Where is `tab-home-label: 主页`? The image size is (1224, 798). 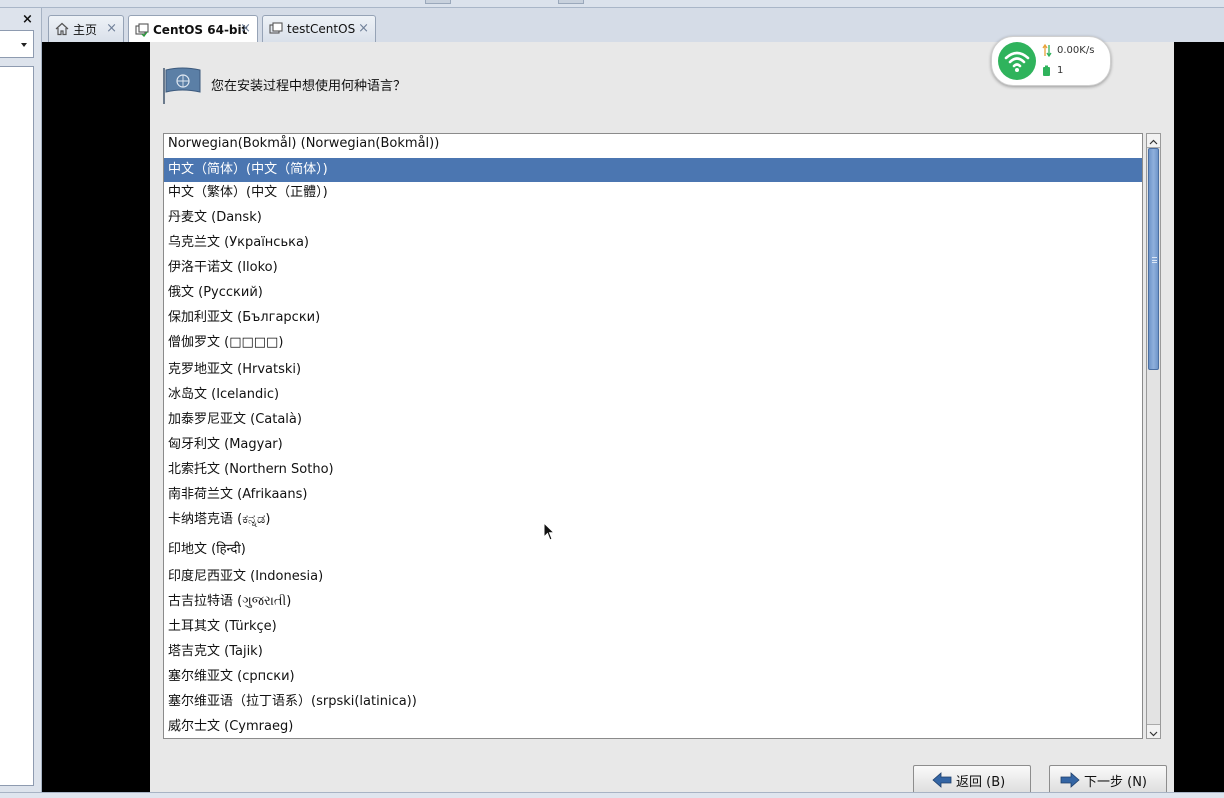
tab-home-label: 主页 is located at coordinates (85, 29).